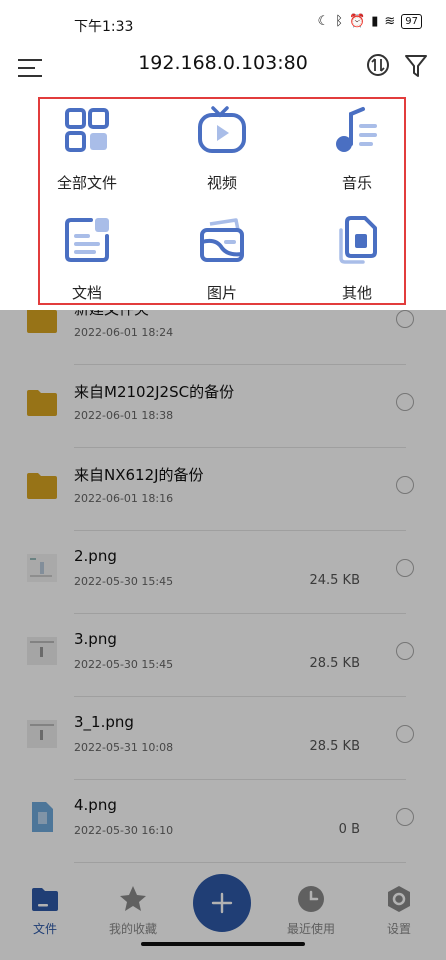 This screenshot has width=446, height=960. What do you see at coordinates (223, 406) in the screenshot?
I see `list-item: 来自M2102J2SC的备份 2022-06-01 18:38` at bounding box center [223, 406].